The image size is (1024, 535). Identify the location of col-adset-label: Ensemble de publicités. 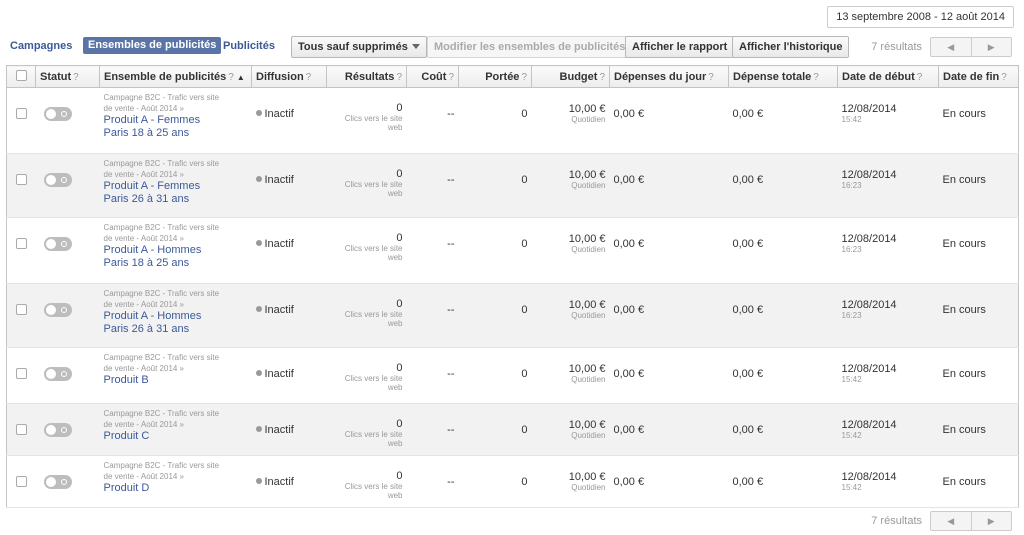
(165, 76).